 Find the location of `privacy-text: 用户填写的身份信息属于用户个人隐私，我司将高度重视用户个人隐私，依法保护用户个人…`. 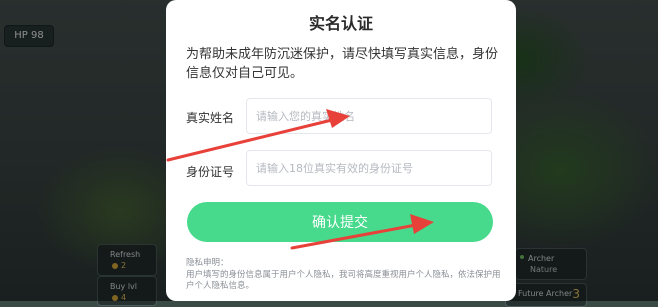

privacy-text: 用户填写的身份信息属于用户个人隐私，我司将高度重视用户个人隐私，依法保护用户个人… is located at coordinates (343, 280).